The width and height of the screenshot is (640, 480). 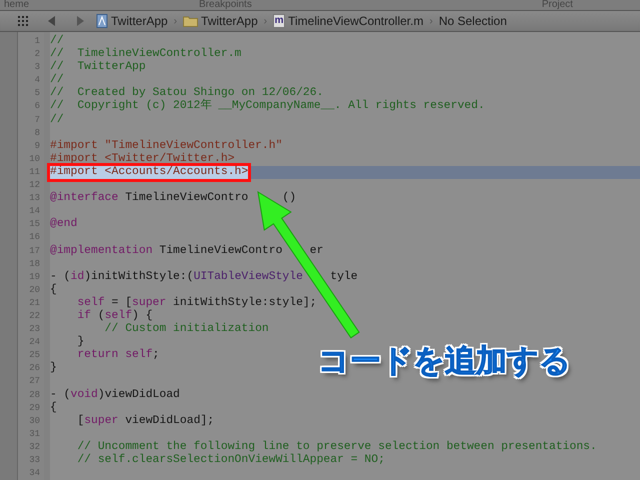 What do you see at coordinates (52, 21) in the screenshot?
I see `back-arrow-icon` at bounding box center [52, 21].